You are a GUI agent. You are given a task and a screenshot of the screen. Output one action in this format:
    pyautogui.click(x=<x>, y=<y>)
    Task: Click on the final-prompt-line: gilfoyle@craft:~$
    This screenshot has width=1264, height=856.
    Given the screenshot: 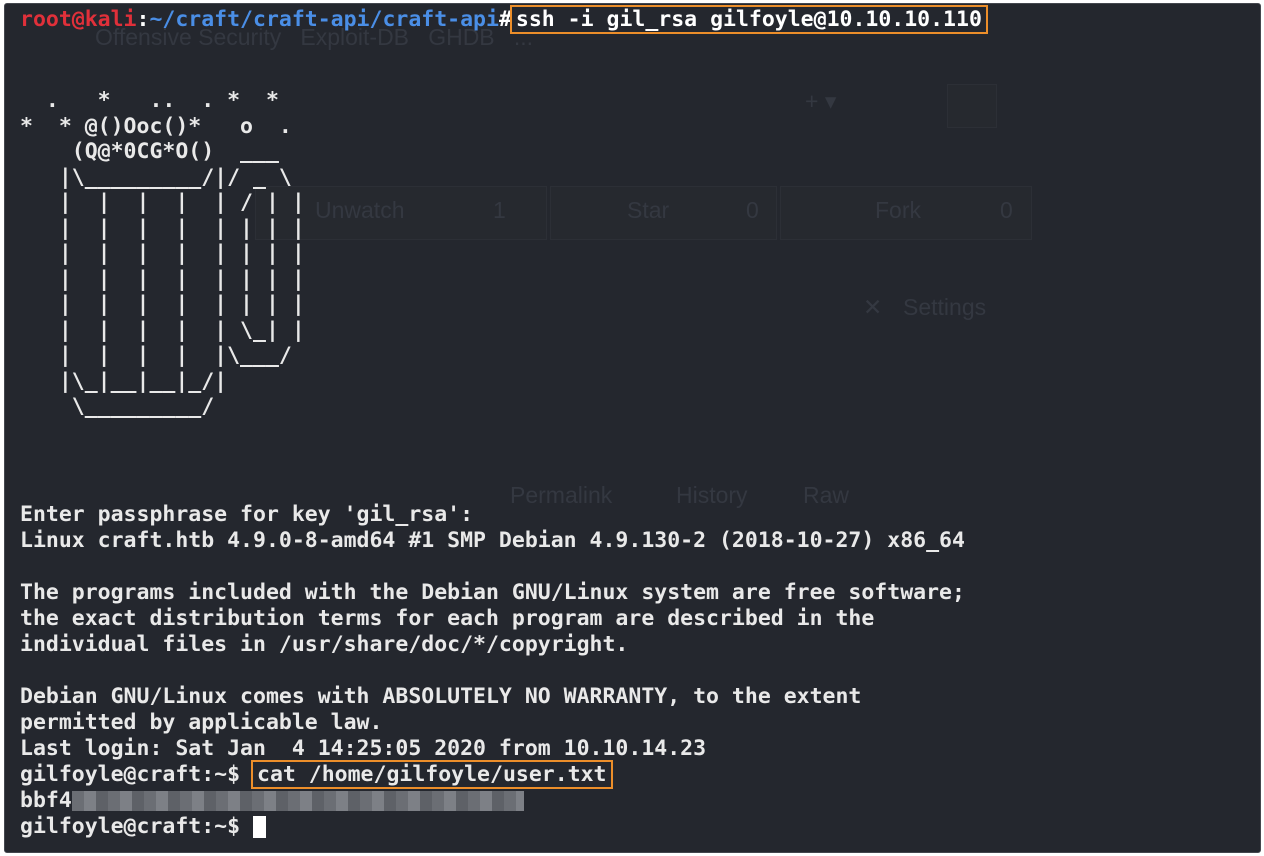 What is the action you would take?
    pyautogui.click(x=143, y=827)
    